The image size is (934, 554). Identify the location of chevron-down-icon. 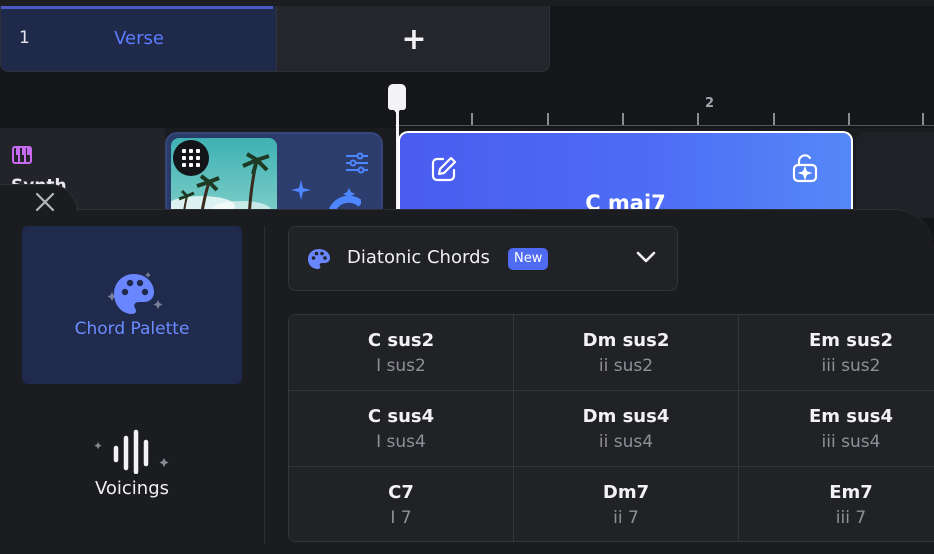
(646, 257).